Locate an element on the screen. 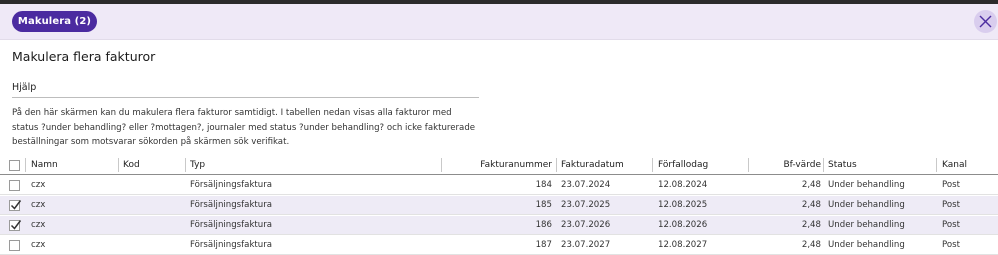 This screenshot has height=255, width=998. cell-fakturadatum: 23.07.2025 is located at coordinates (586, 205).